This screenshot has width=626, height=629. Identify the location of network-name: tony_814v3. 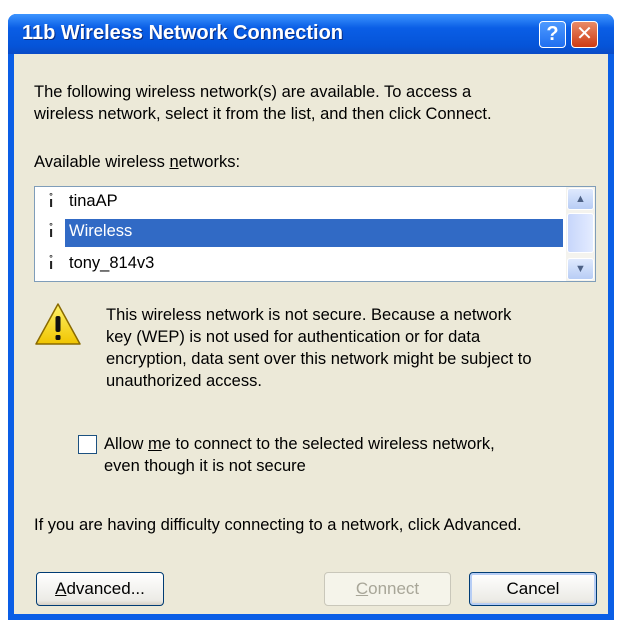
(112, 263).